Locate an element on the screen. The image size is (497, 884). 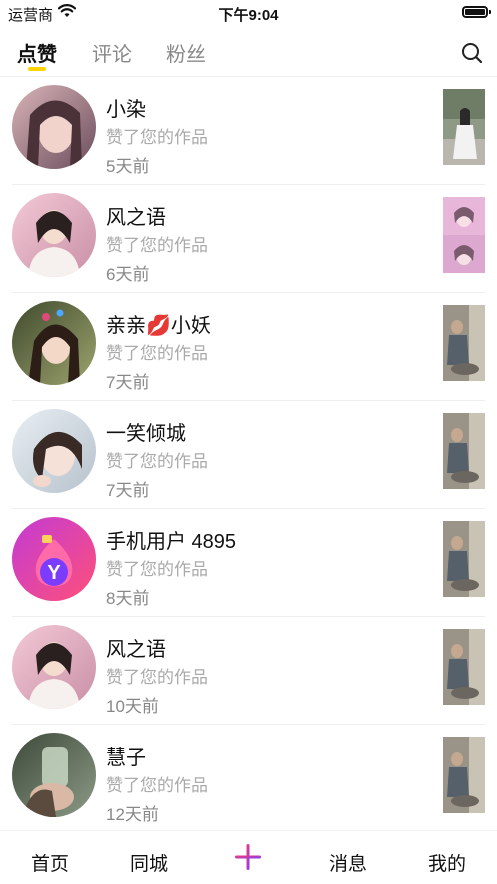
notification-tabs: 点赞 评论 粉丝 is located at coordinates (248, 51).